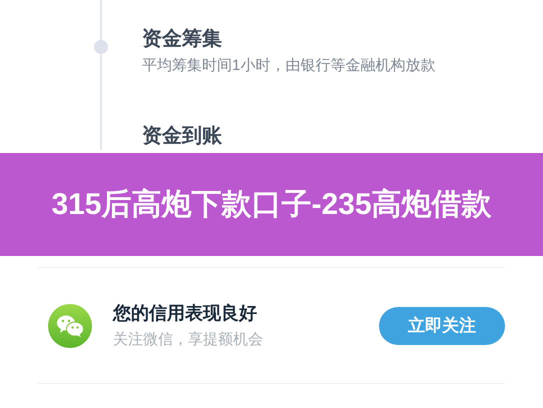 Image resolution: width=543 pixels, height=408 pixels. Describe the element at coordinates (70, 326) in the screenshot. I see `chat-icon` at that location.